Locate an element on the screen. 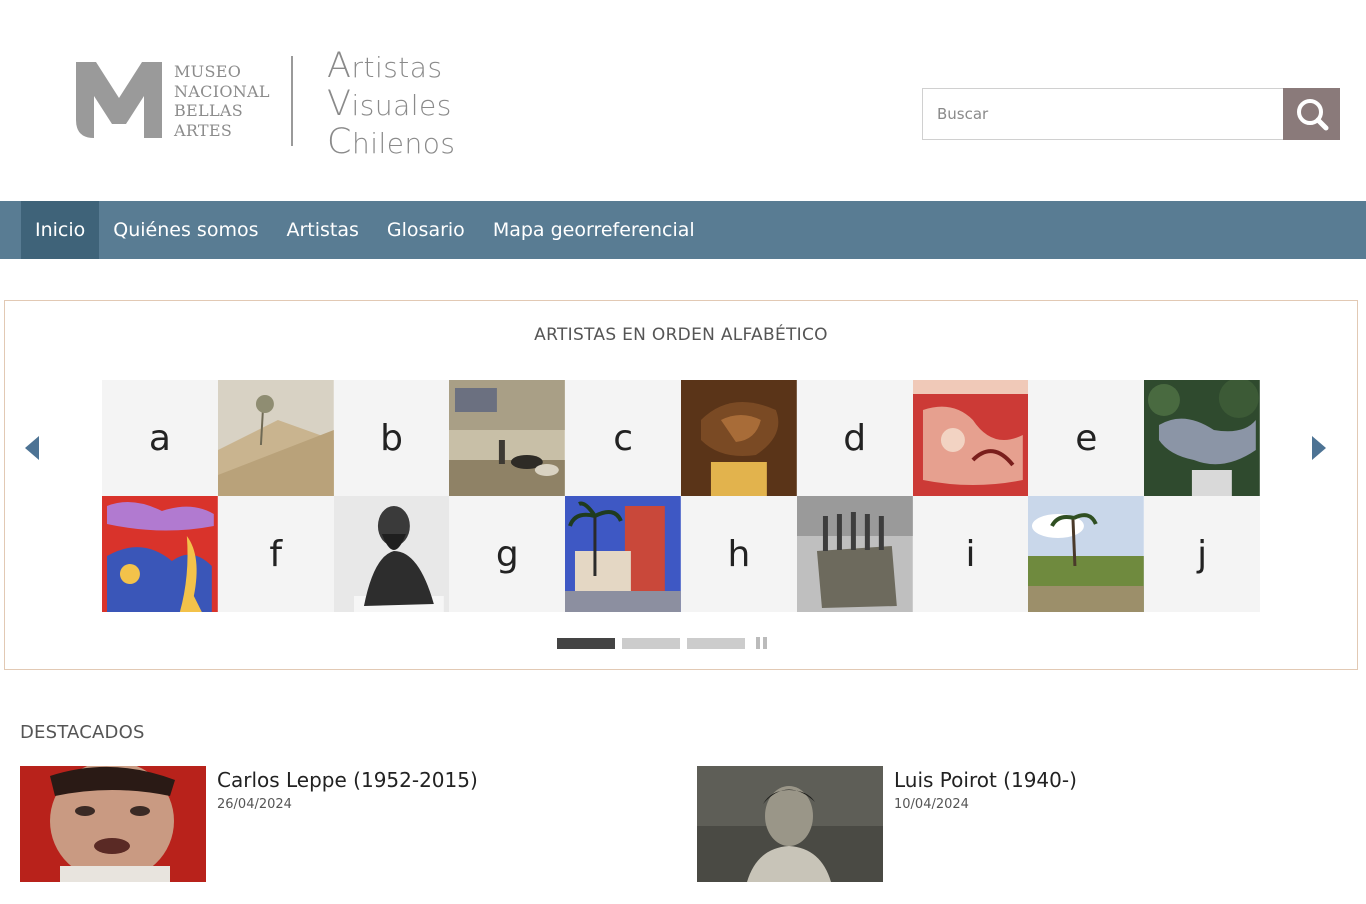 This screenshot has width=1366, height=904. bronze-sculpture-image is located at coordinates (738, 438).